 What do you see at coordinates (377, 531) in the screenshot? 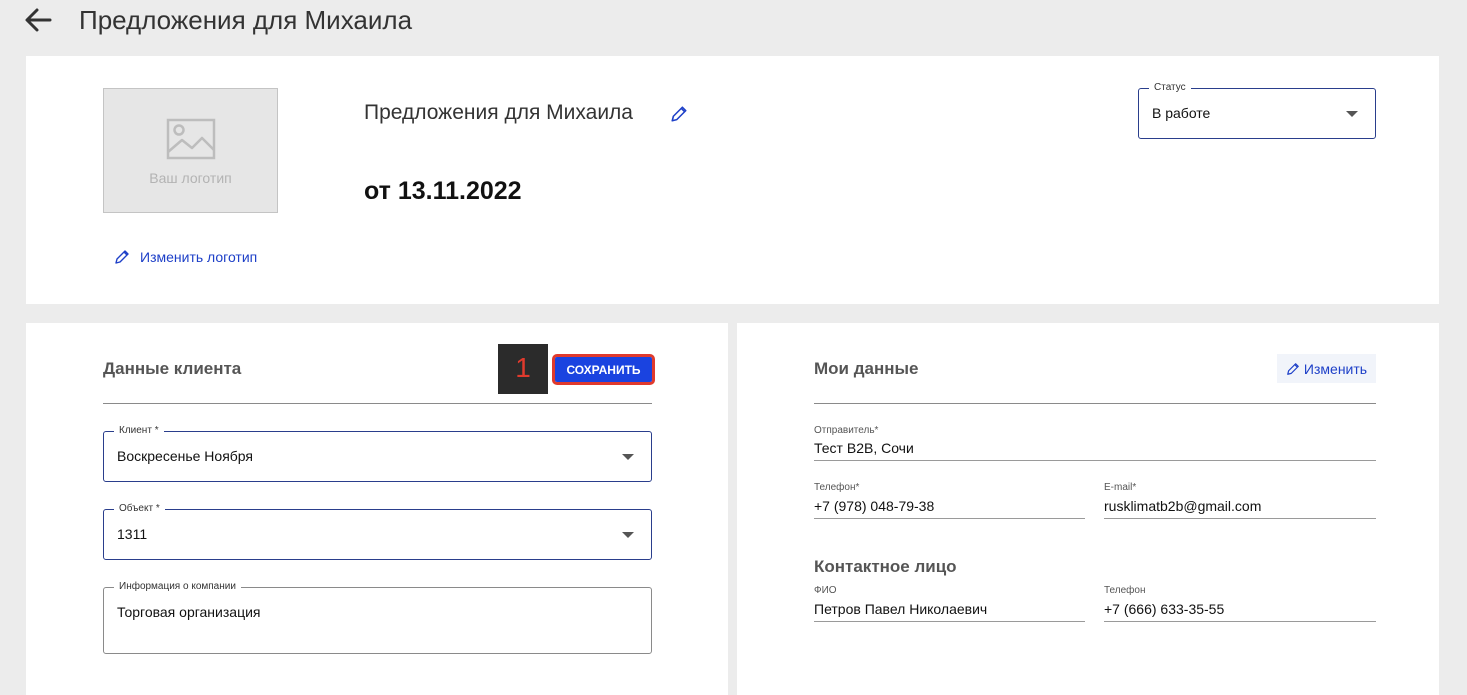
I see `object-select: Объект * 1311` at bounding box center [377, 531].